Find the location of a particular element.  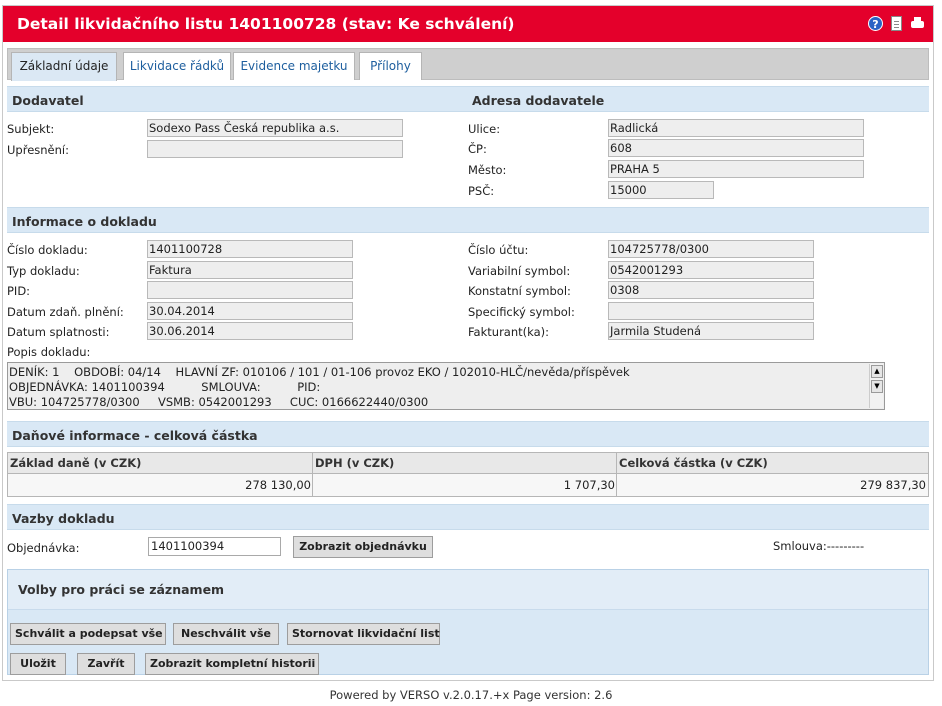

account-field: 104725778/0300 is located at coordinates (711, 249).